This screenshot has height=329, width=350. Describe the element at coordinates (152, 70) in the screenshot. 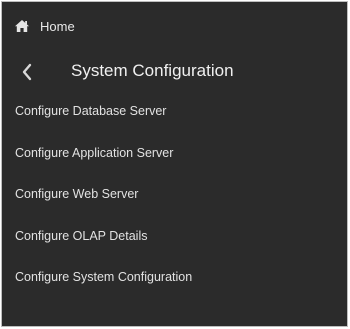

I see `page-title: System Configuration` at that location.